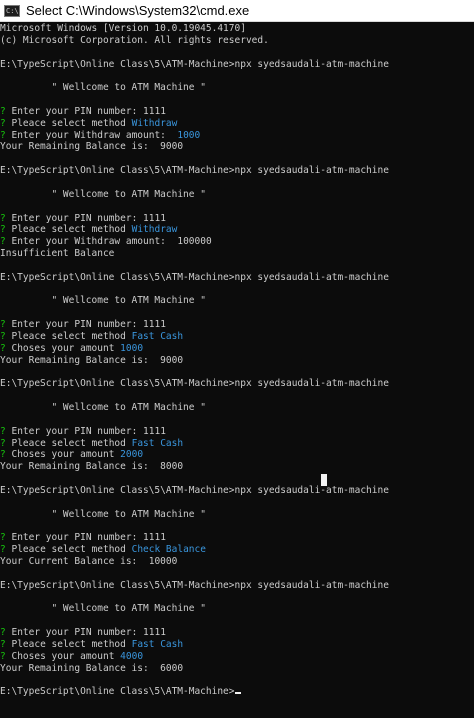  What do you see at coordinates (132, 656) in the screenshot?
I see `amount-value: 4000` at bounding box center [132, 656].